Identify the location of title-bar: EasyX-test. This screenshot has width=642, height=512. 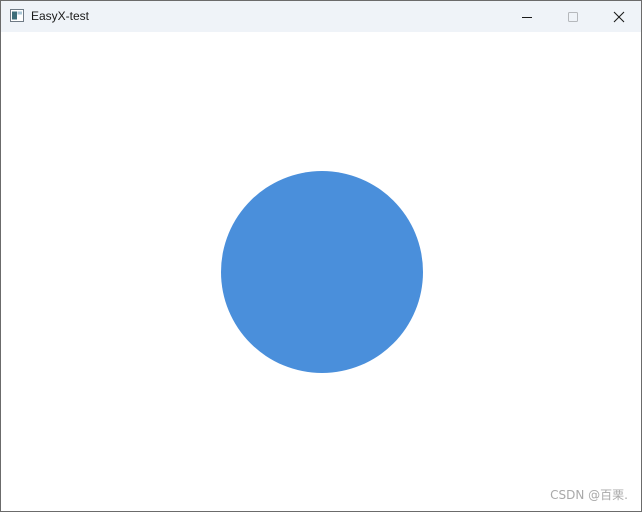
(321, 16).